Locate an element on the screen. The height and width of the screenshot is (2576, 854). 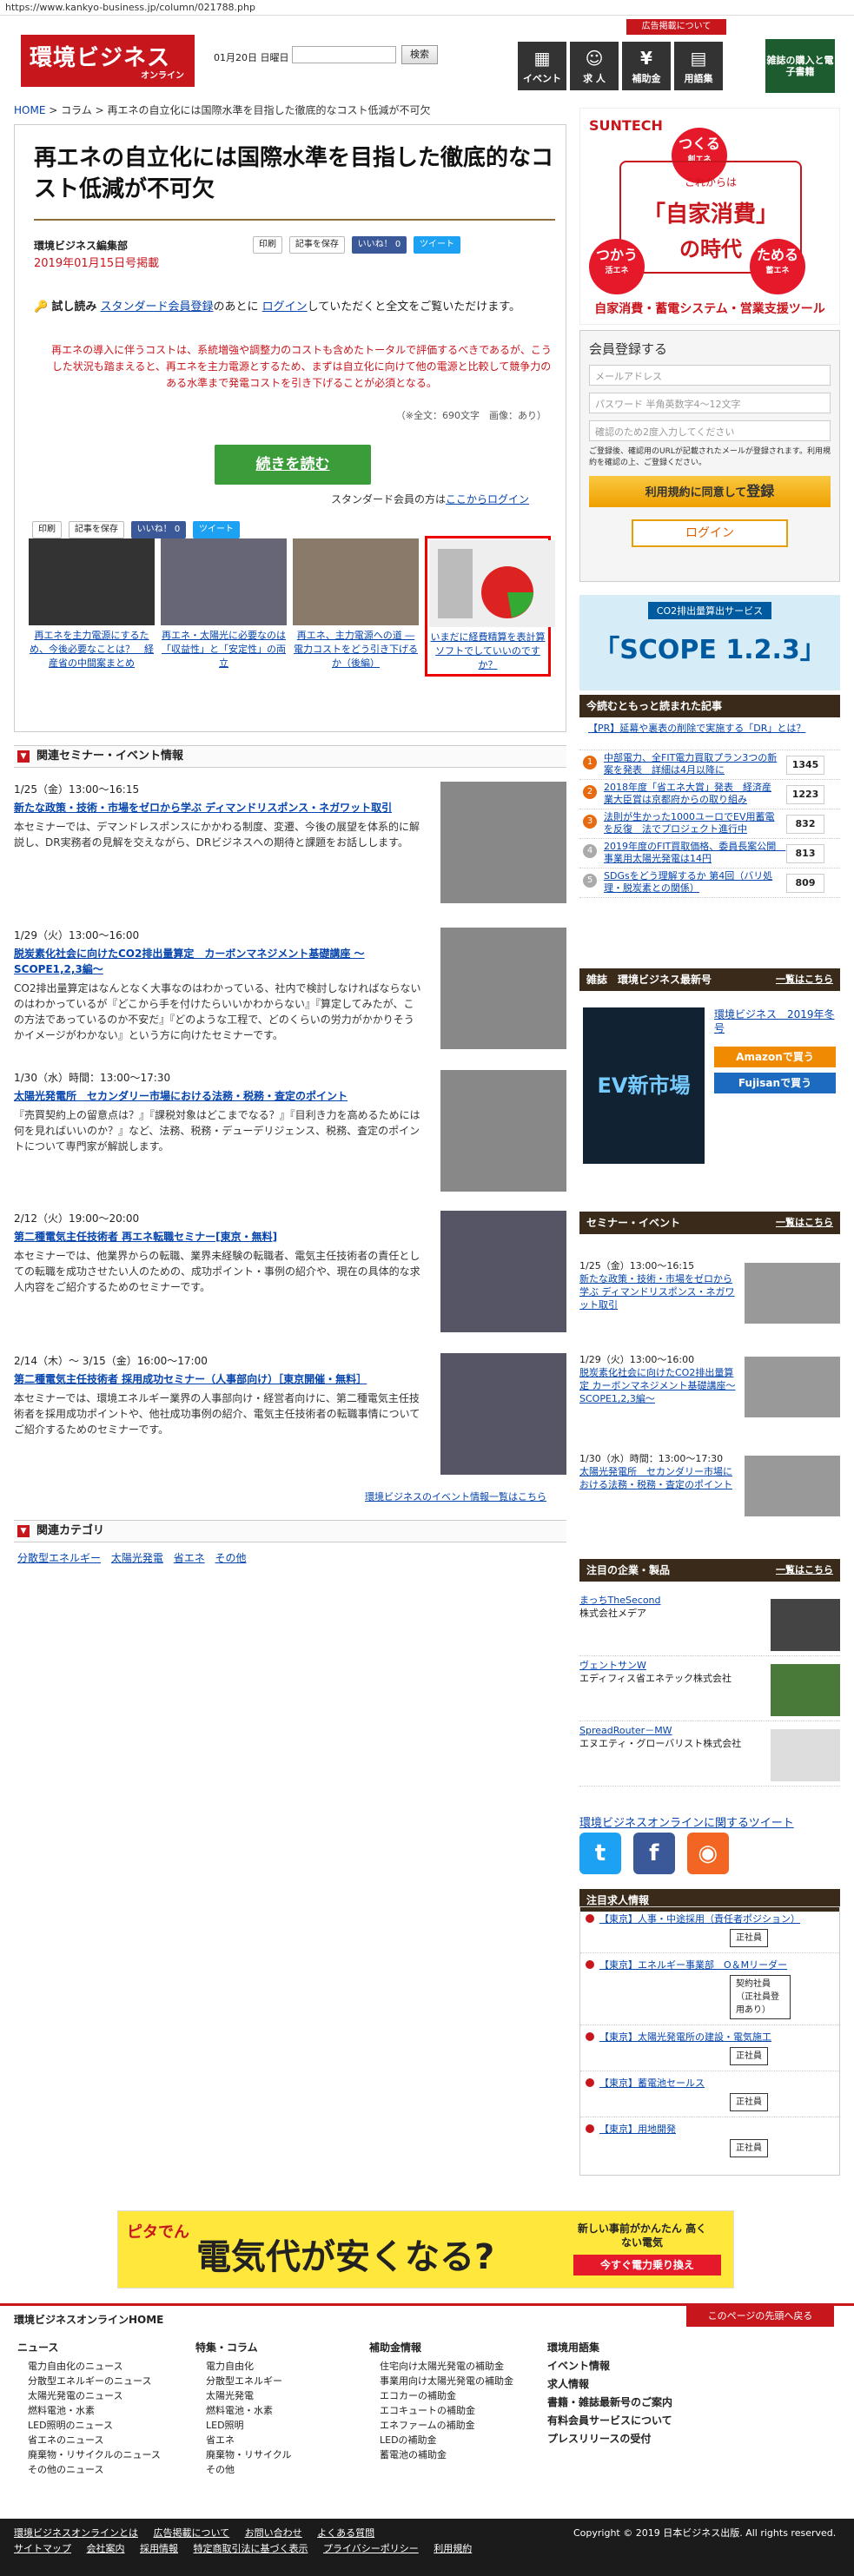
footer-bottom-link: 採用情報 is located at coordinates (159, 2548).